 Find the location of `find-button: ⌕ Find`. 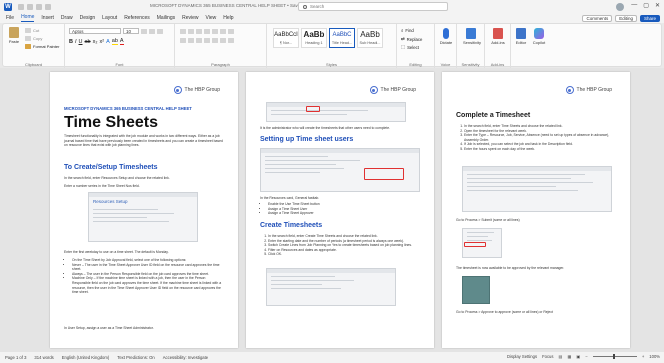

find-button: ⌕ Find is located at coordinates (407, 30).